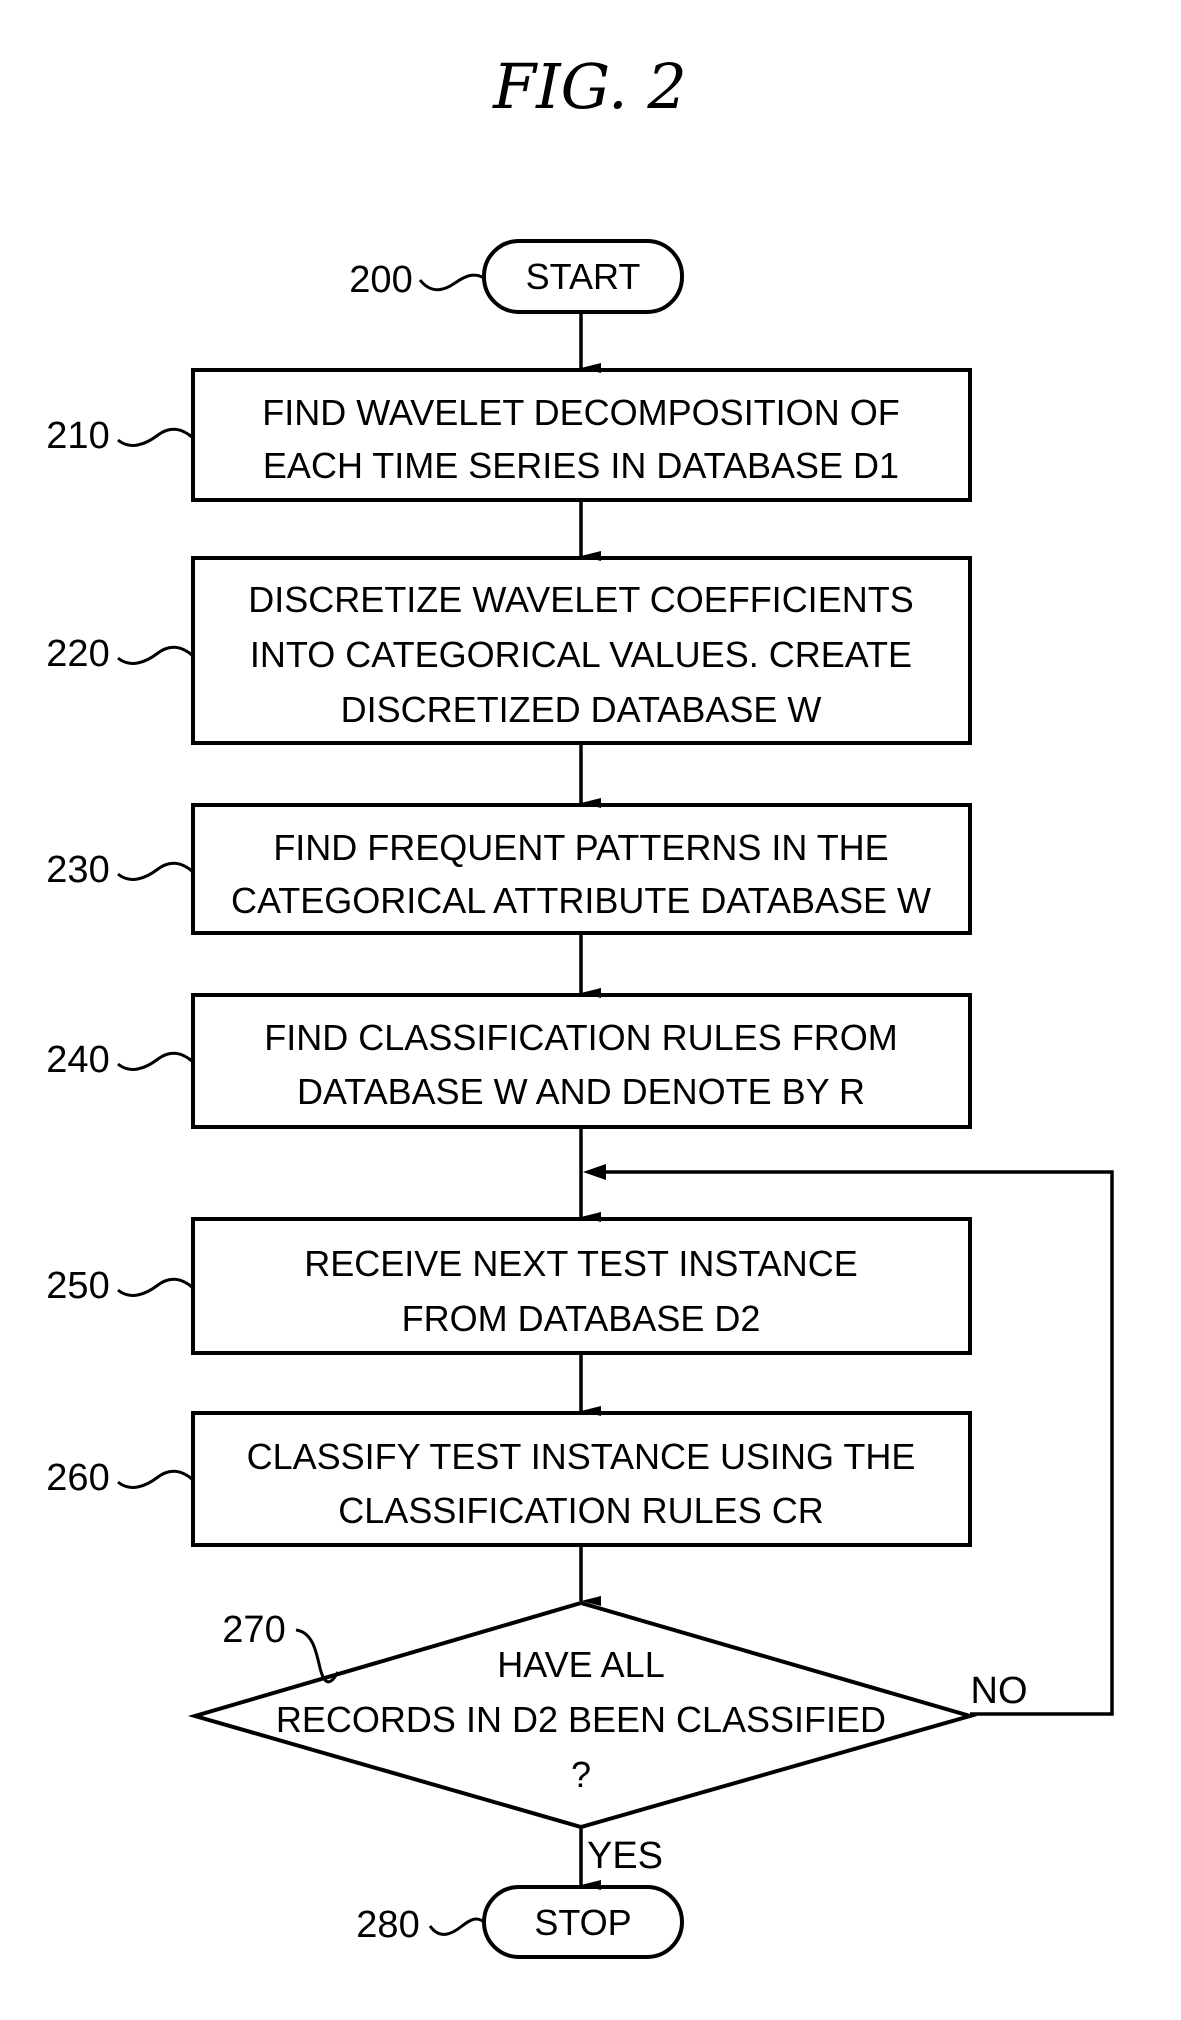 This screenshot has height=2020, width=1181. What do you see at coordinates (589, 86) in the screenshot?
I see `figure-title: FIG. 2` at bounding box center [589, 86].